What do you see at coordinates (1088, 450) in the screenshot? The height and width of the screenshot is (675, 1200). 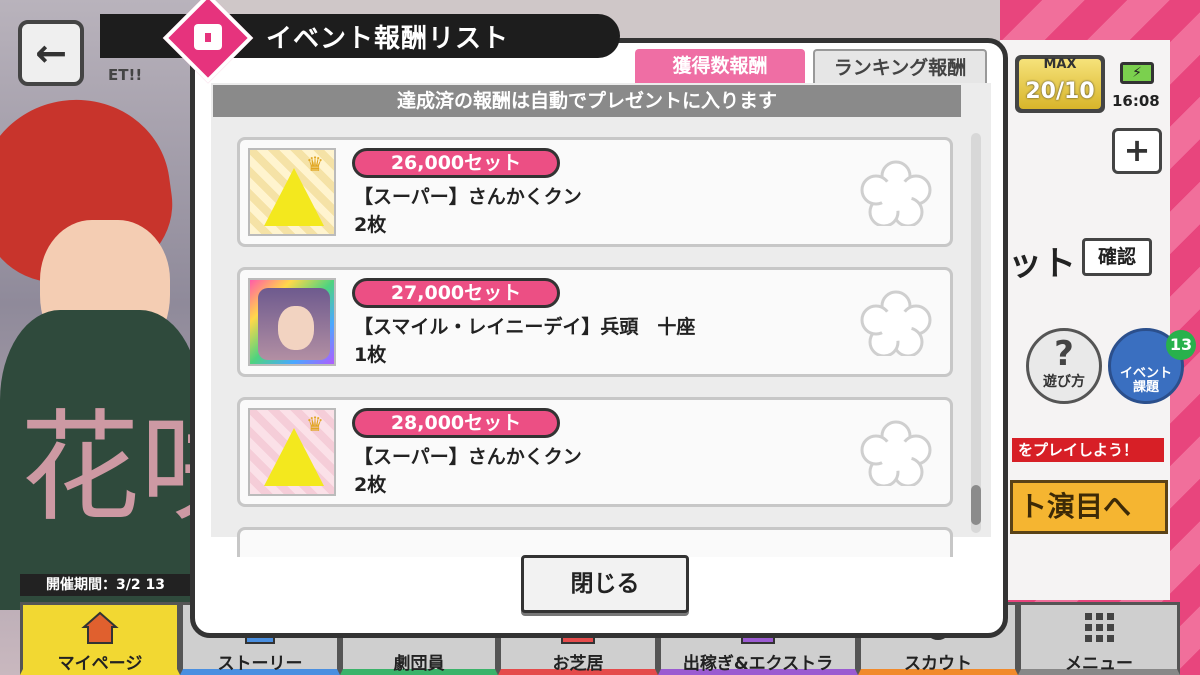 I see `play-prompt-banner: をプレイしよう！` at bounding box center [1088, 450].